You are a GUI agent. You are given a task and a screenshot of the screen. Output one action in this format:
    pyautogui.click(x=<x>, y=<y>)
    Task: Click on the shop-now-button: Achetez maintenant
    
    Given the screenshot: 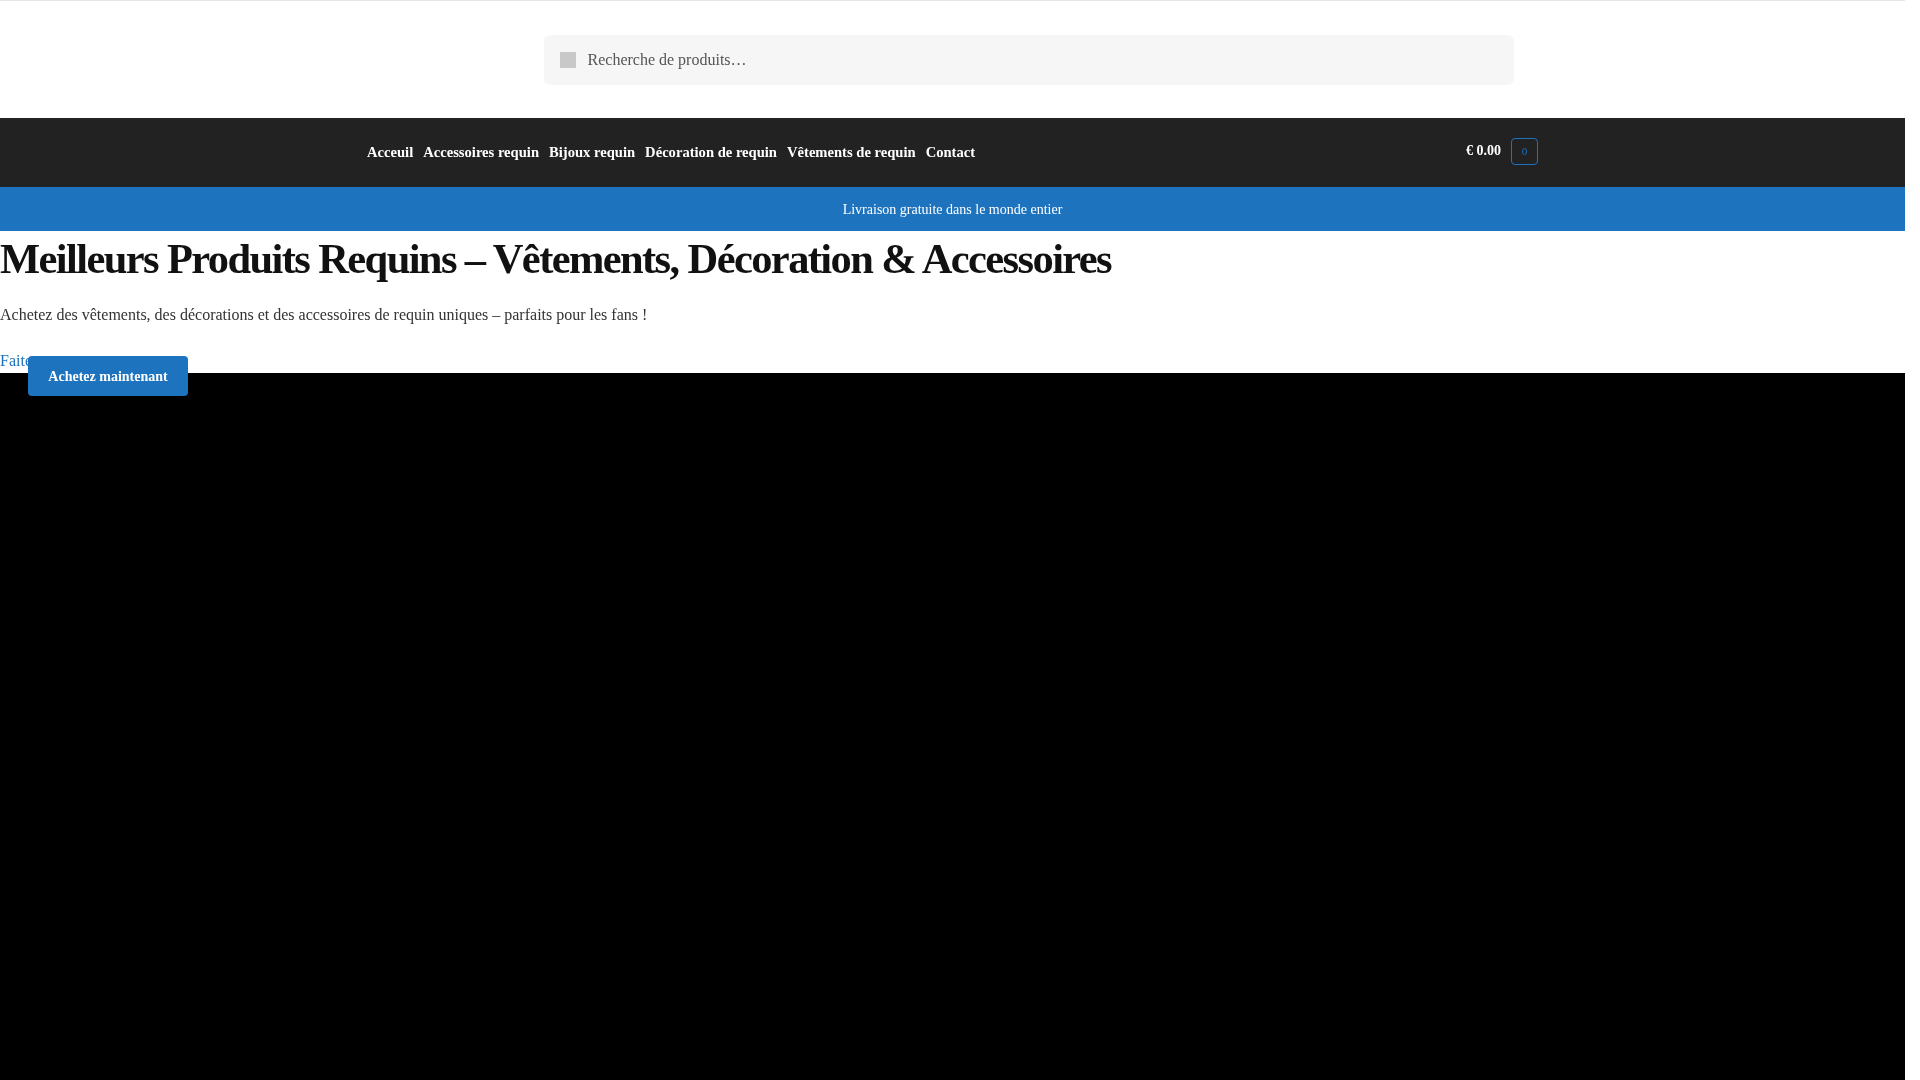 What is the action you would take?
    pyautogui.click(x=108, y=376)
    